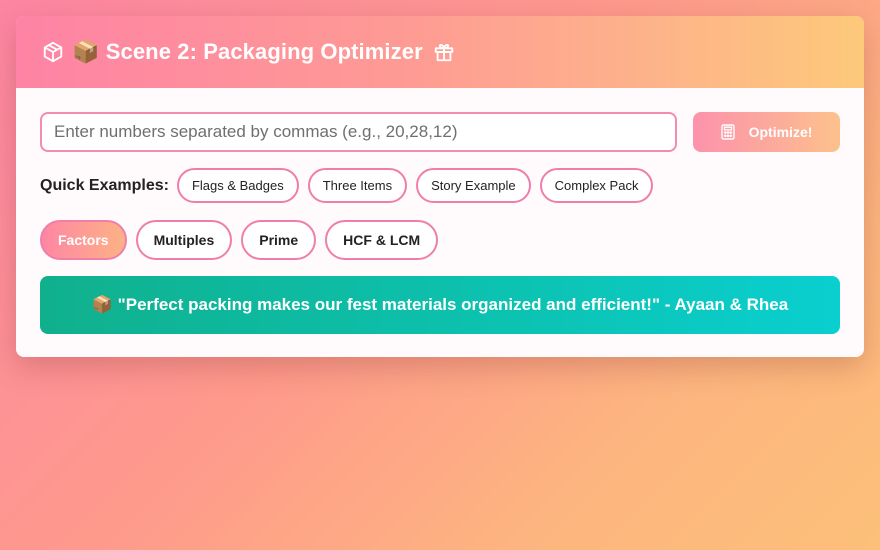 The height and width of the screenshot is (550, 880). I want to click on tab-prime: Prime, so click(279, 240).